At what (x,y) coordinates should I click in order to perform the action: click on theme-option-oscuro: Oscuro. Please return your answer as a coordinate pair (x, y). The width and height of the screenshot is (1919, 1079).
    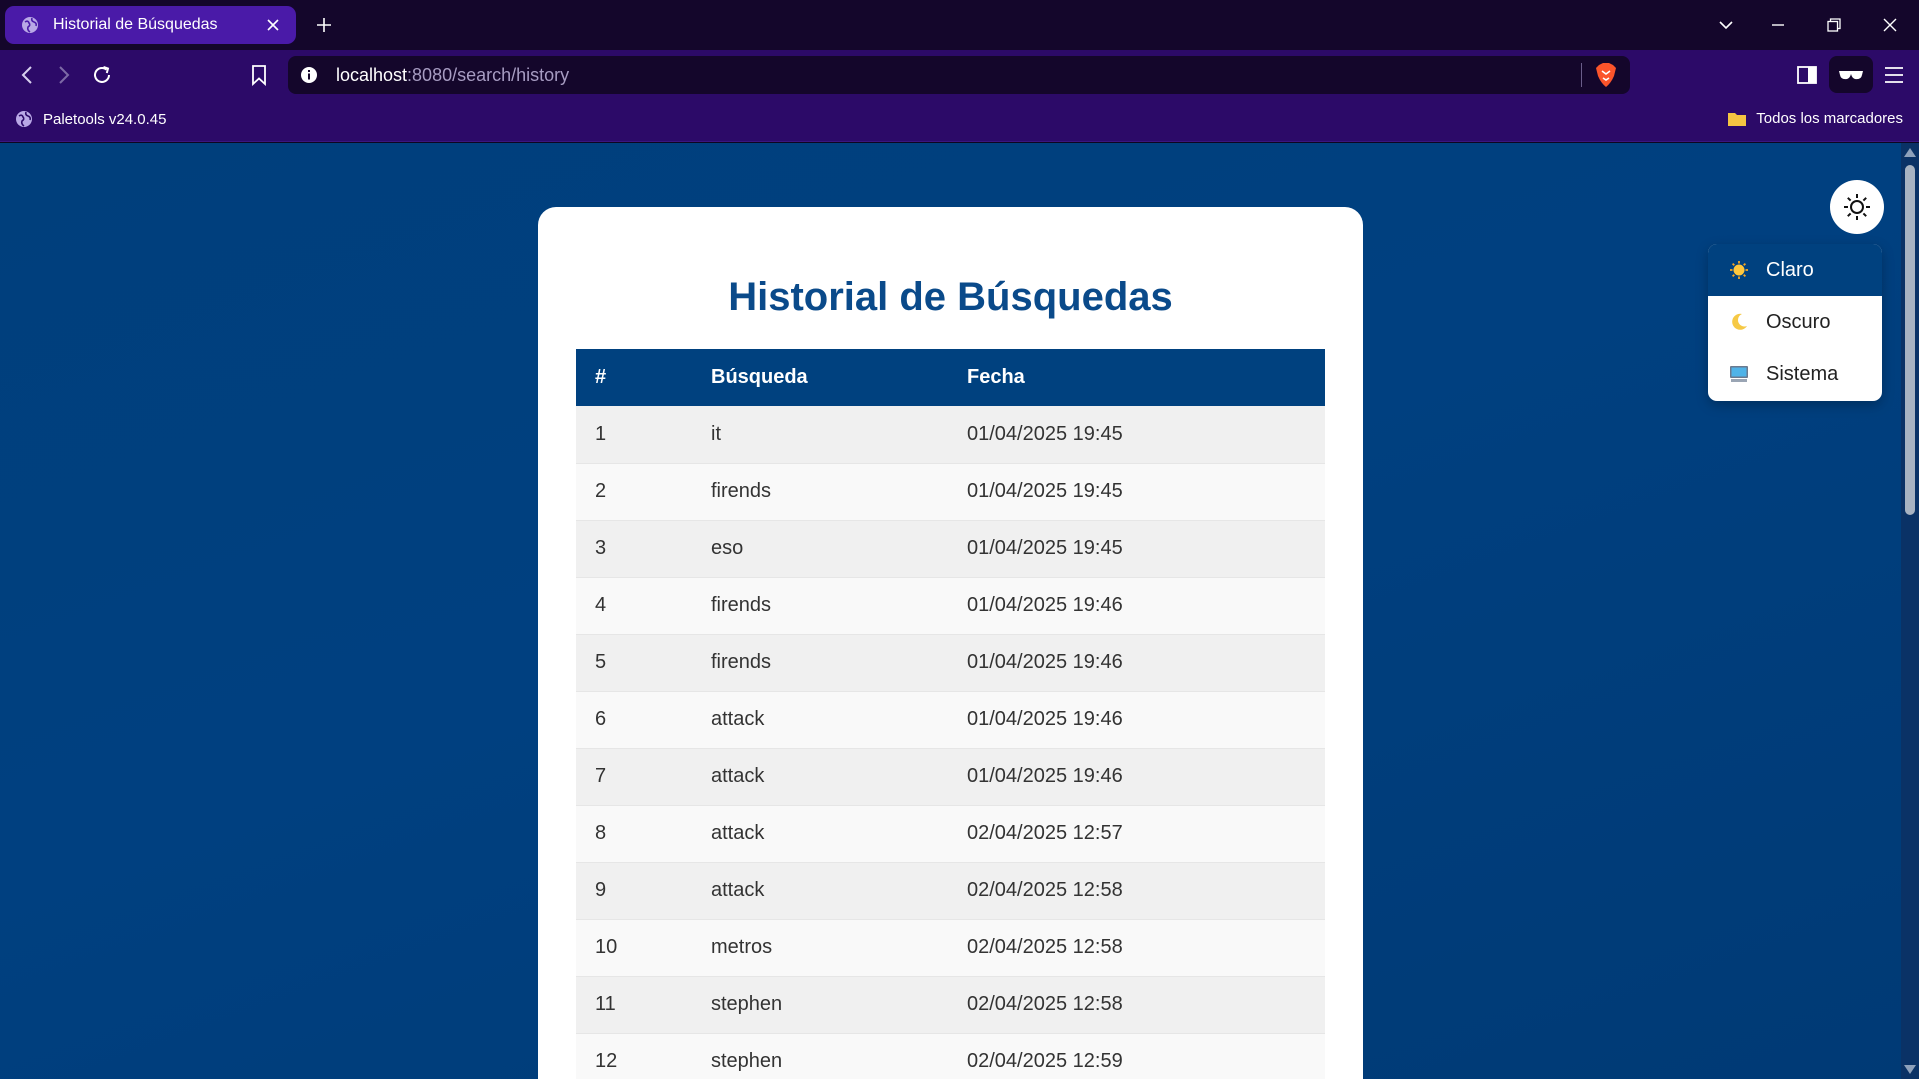
    Looking at the image, I should click on (1795, 322).